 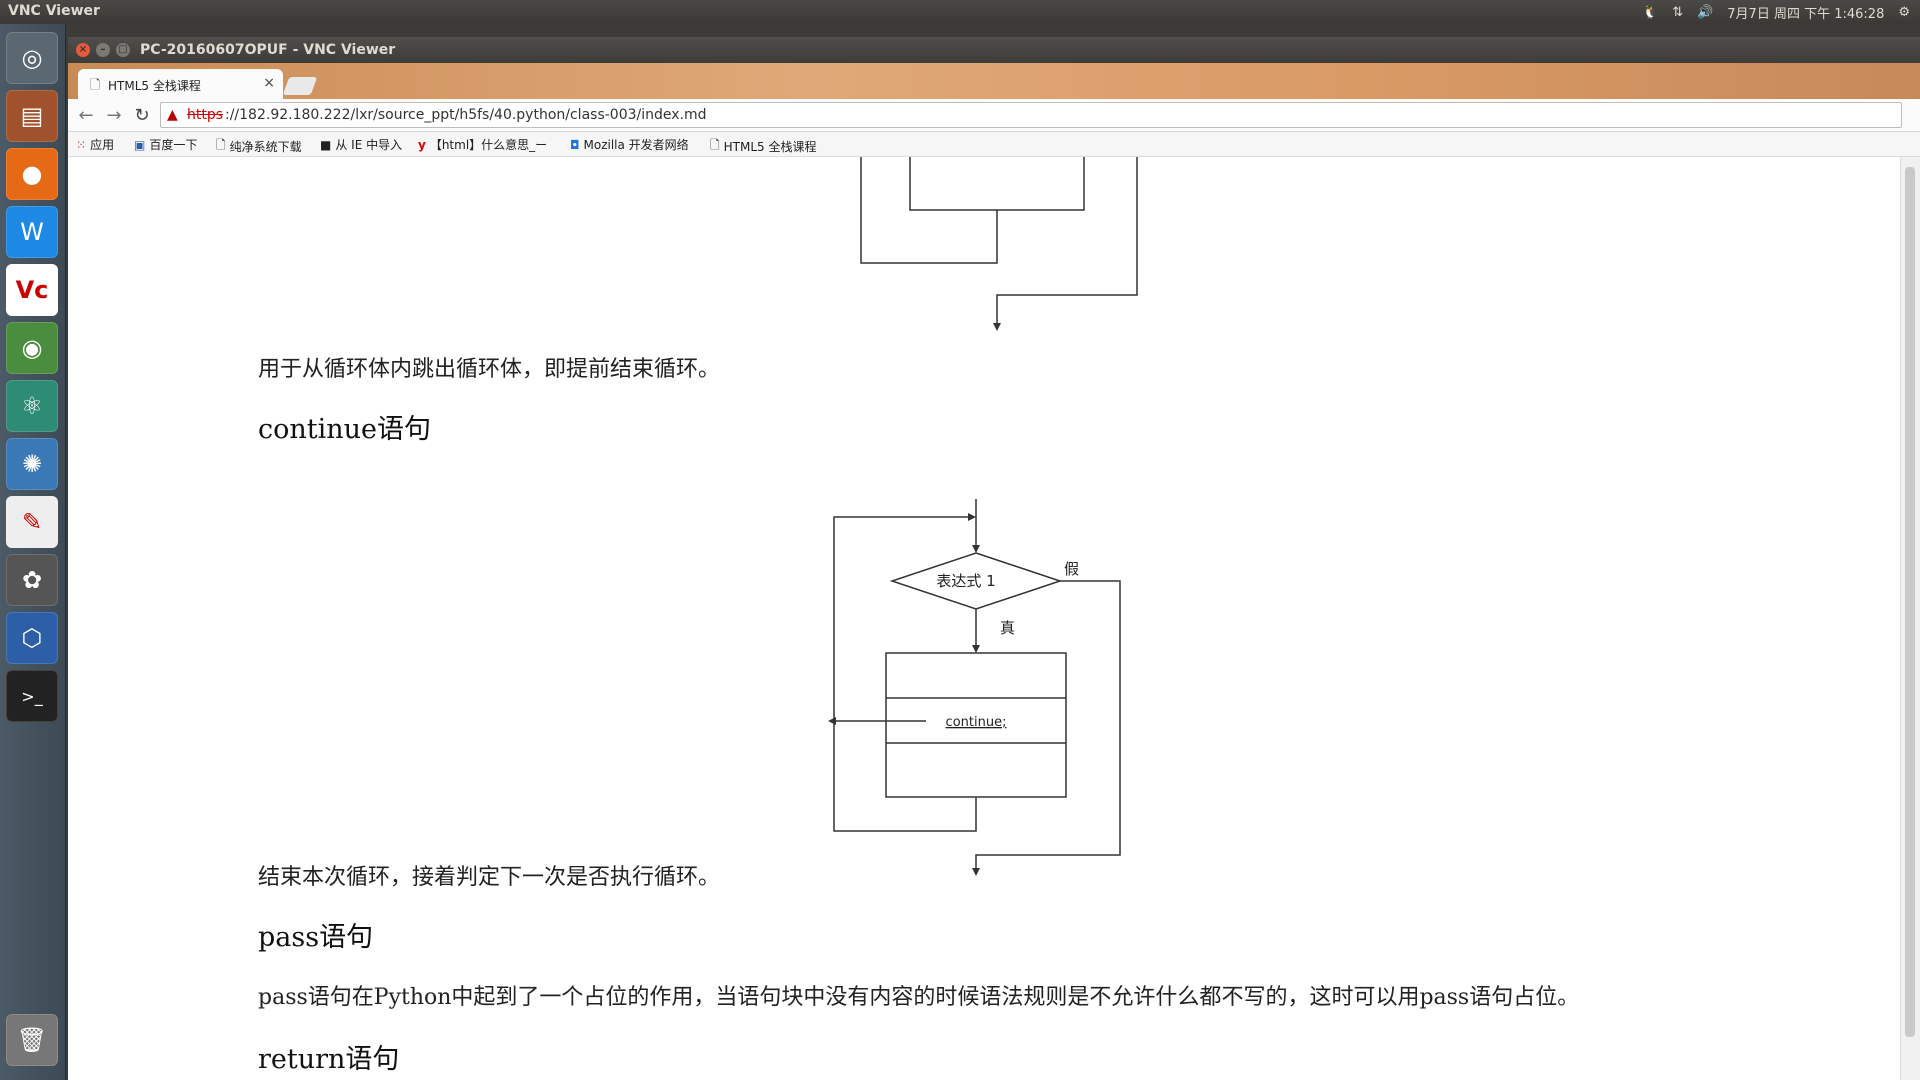 What do you see at coordinates (489, 369) in the screenshot?
I see `break-description: 用于从循环体内跳出循环体，即提前结束循环。` at bounding box center [489, 369].